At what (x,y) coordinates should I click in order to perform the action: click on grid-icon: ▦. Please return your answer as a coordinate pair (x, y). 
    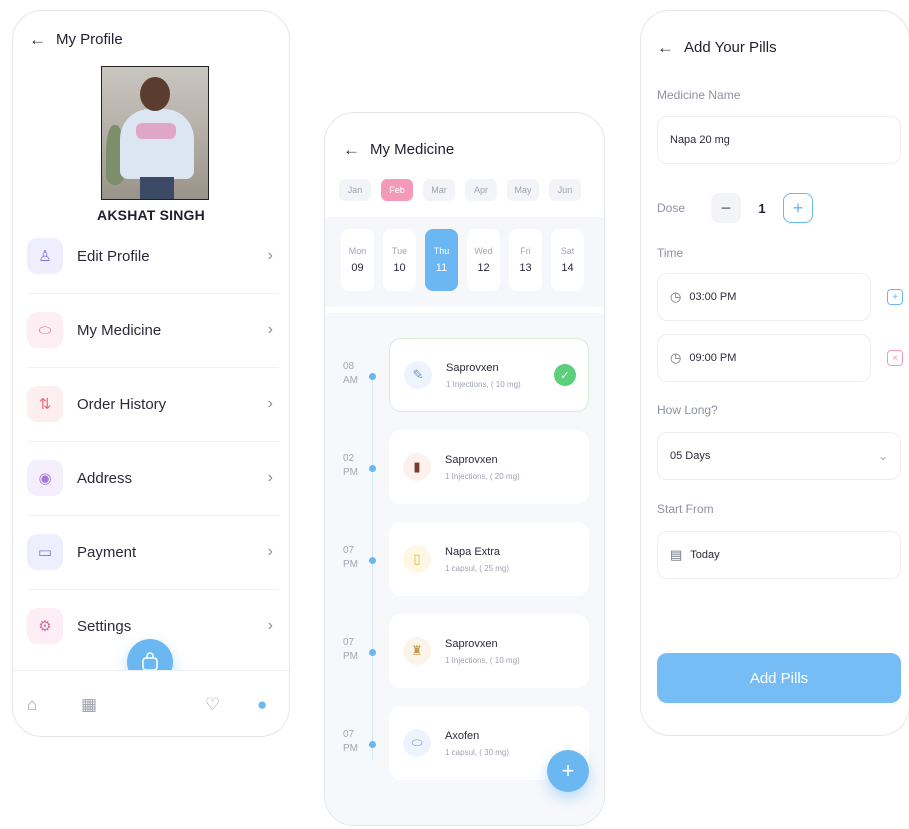
    Looking at the image, I should click on (89, 705).